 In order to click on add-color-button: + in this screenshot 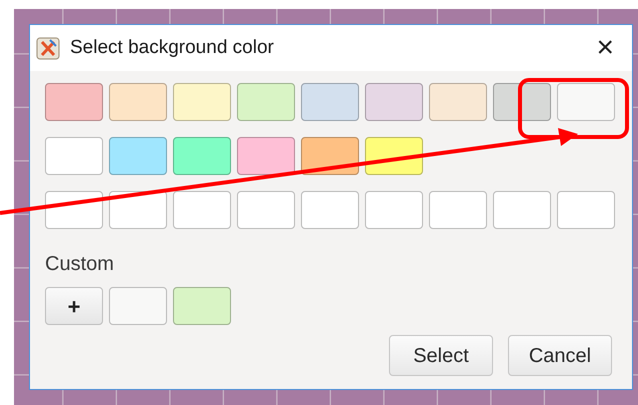, I will do `click(74, 306)`.